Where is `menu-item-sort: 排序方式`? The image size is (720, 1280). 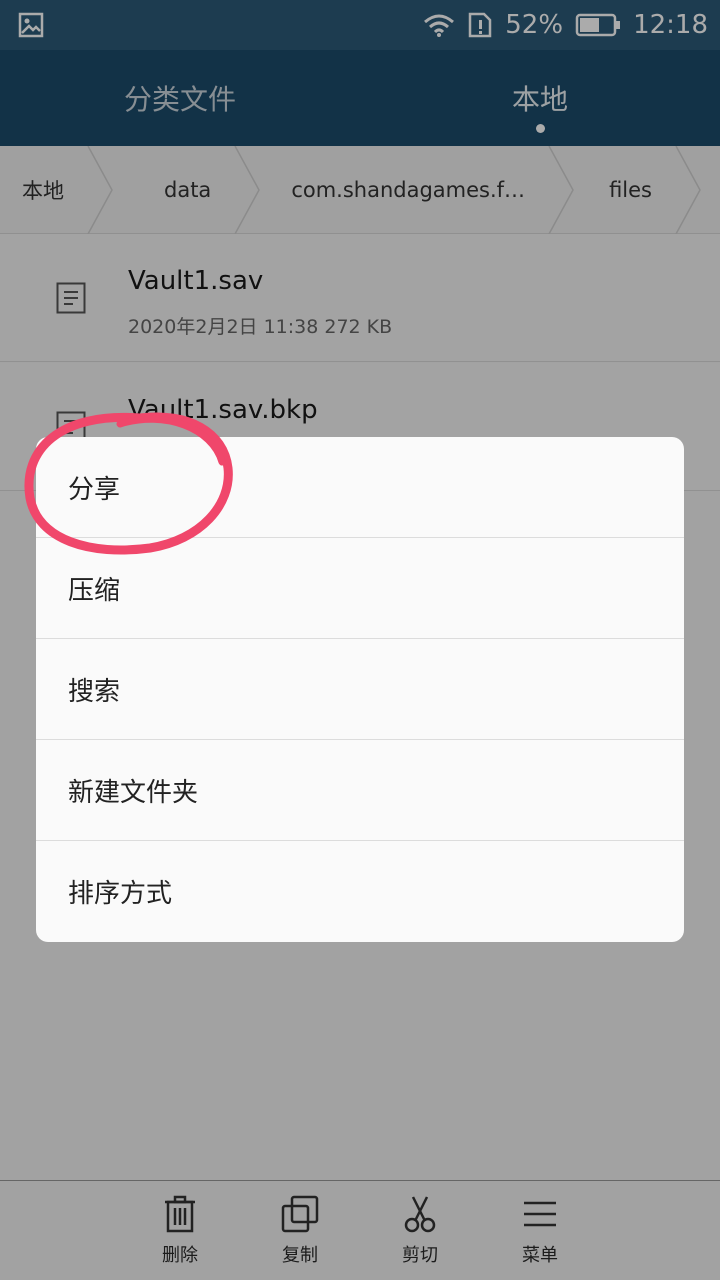 menu-item-sort: 排序方式 is located at coordinates (360, 891).